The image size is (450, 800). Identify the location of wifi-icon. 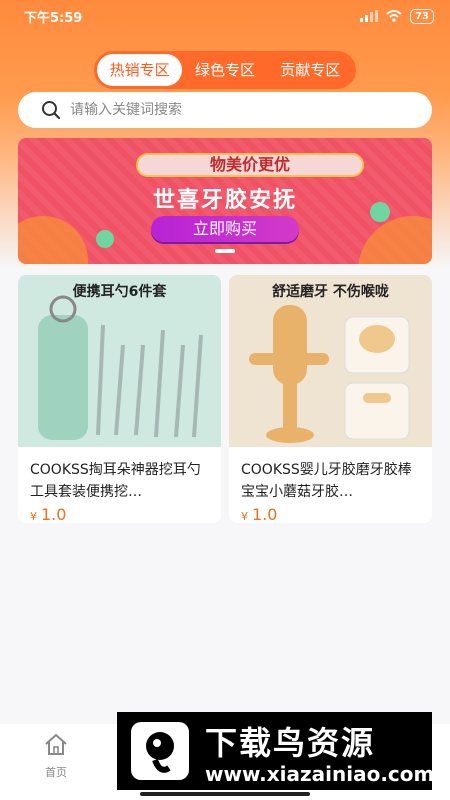
(394, 16).